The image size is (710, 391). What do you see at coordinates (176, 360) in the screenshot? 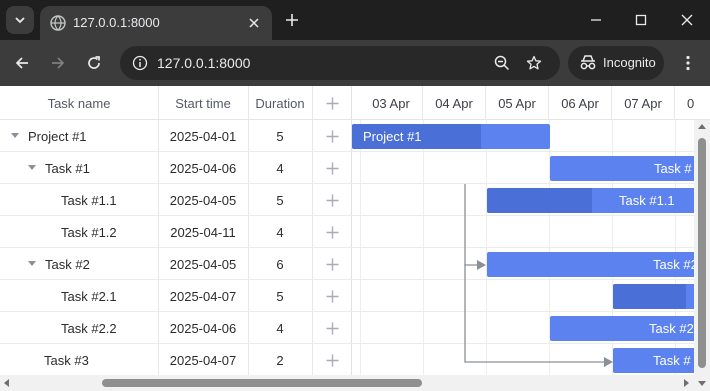
I see `table-row: Task #3 2025-04-07 2` at bounding box center [176, 360].